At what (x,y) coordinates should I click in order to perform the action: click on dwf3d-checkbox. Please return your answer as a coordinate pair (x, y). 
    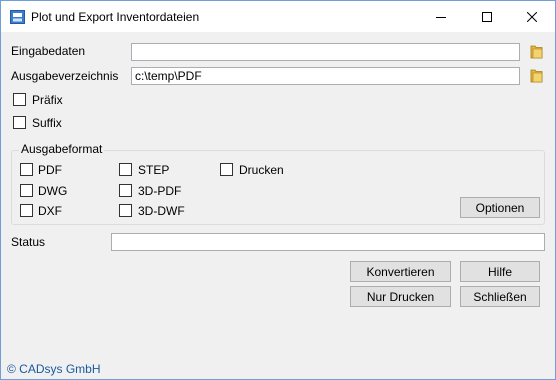
    Looking at the image, I should click on (125, 210).